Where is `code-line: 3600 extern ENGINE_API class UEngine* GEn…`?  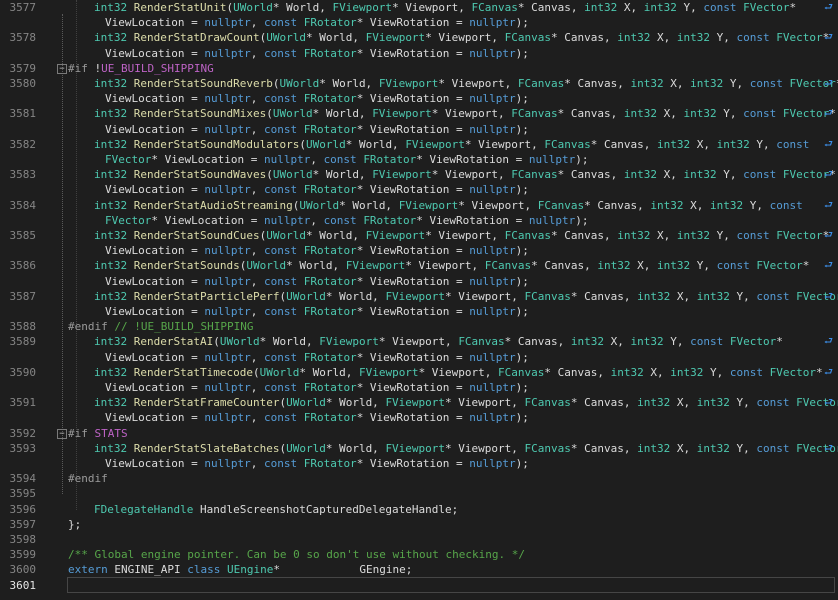
code-line: 3600 extern ENGINE_API class UEngine* GEn… is located at coordinates (419, 569).